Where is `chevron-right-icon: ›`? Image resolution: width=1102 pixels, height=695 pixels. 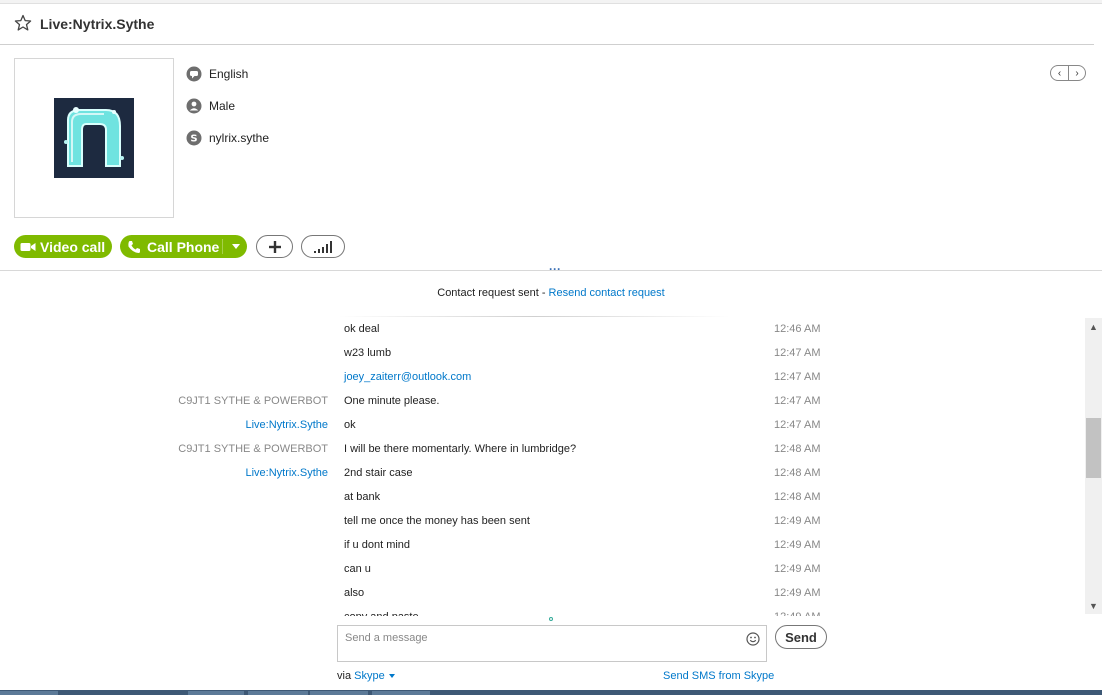
chevron-right-icon: › is located at coordinates (1076, 73).